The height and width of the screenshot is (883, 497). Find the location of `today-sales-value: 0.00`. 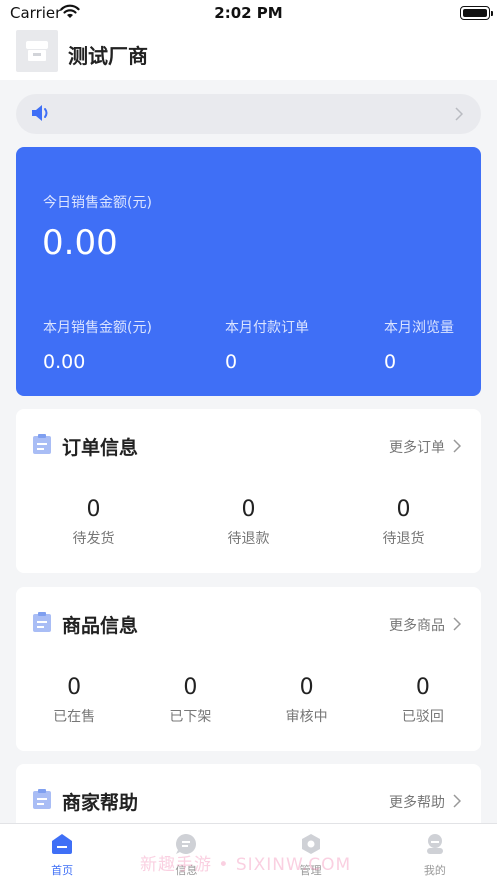

today-sales-value: 0.00 is located at coordinates (80, 243).